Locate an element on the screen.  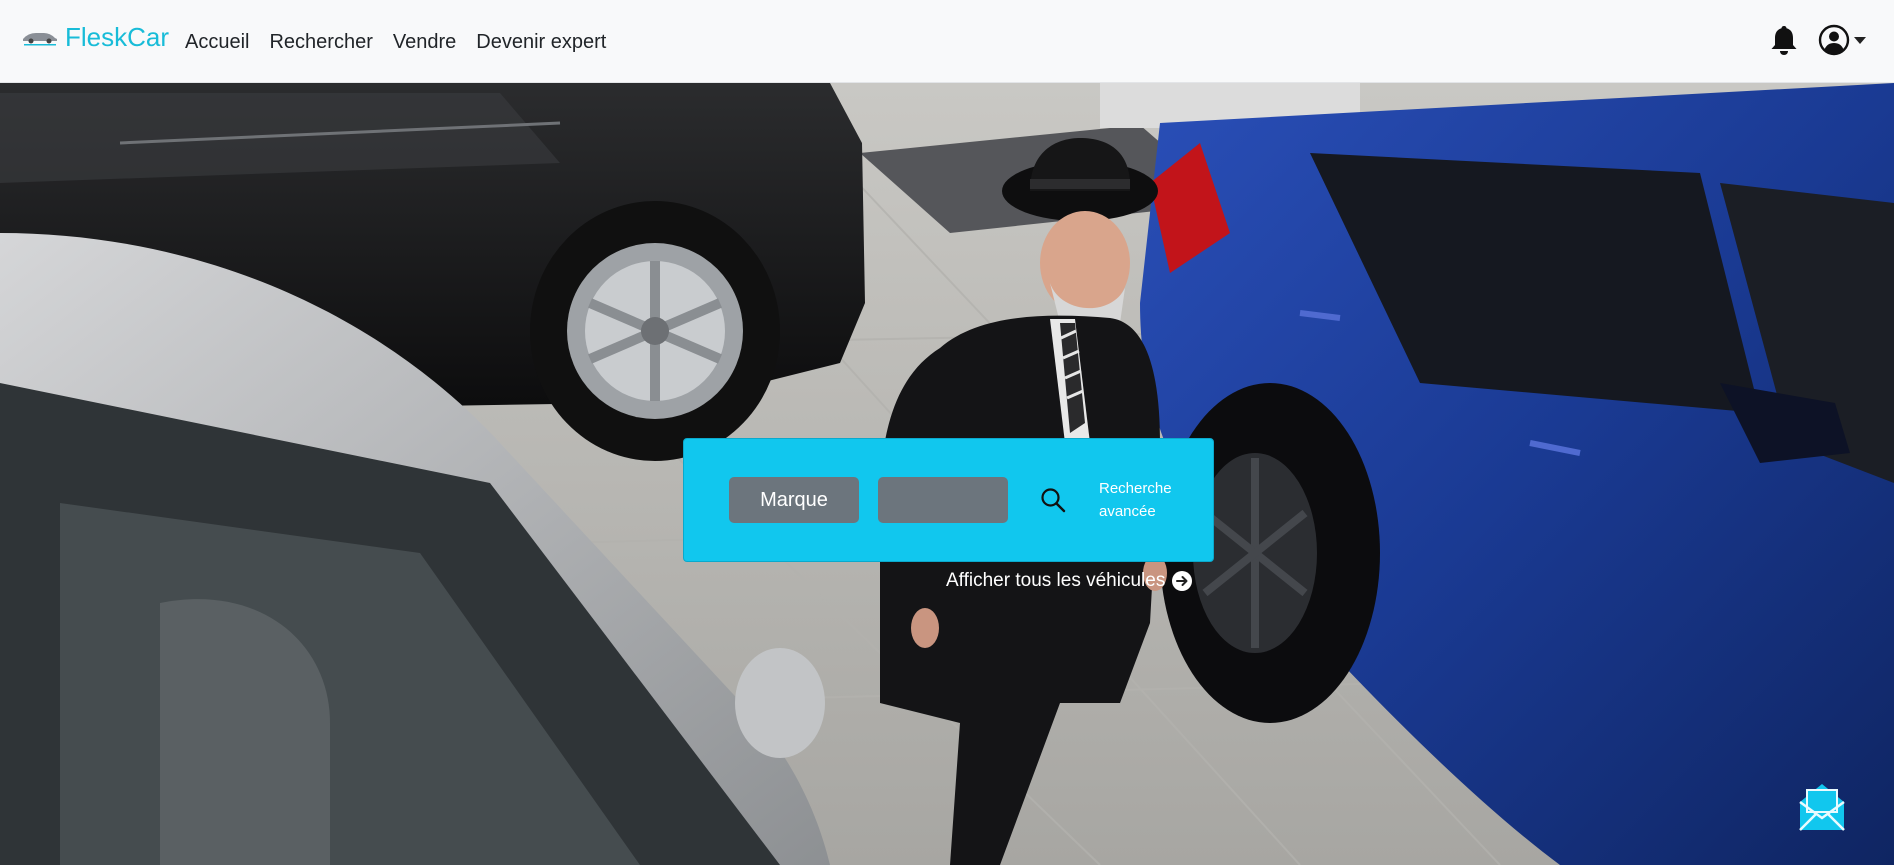
quick-search-panel: Marque Recherche avancée is located at coordinates (948, 500).